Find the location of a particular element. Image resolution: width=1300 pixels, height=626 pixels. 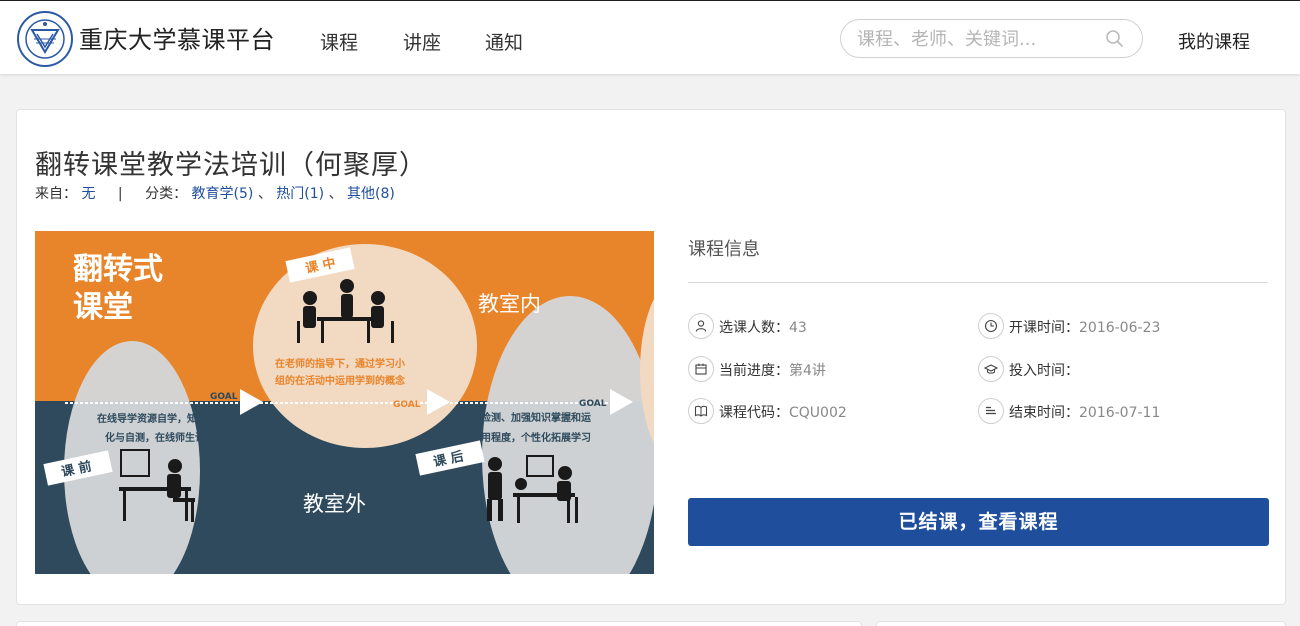

nav-courses: 课程 is located at coordinates (339, 41).